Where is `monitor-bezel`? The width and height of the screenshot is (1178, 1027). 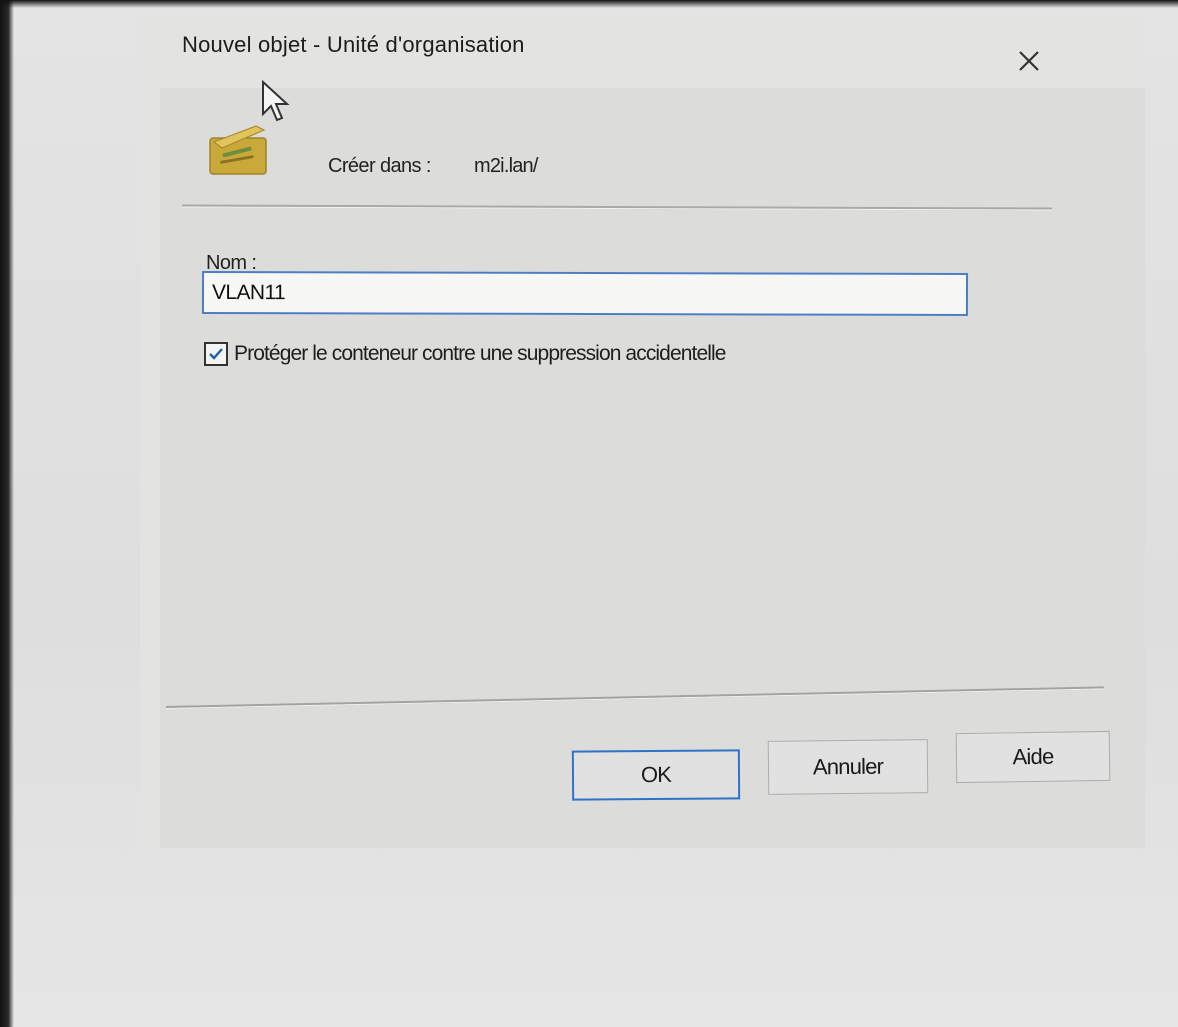 monitor-bezel is located at coordinates (7, 513).